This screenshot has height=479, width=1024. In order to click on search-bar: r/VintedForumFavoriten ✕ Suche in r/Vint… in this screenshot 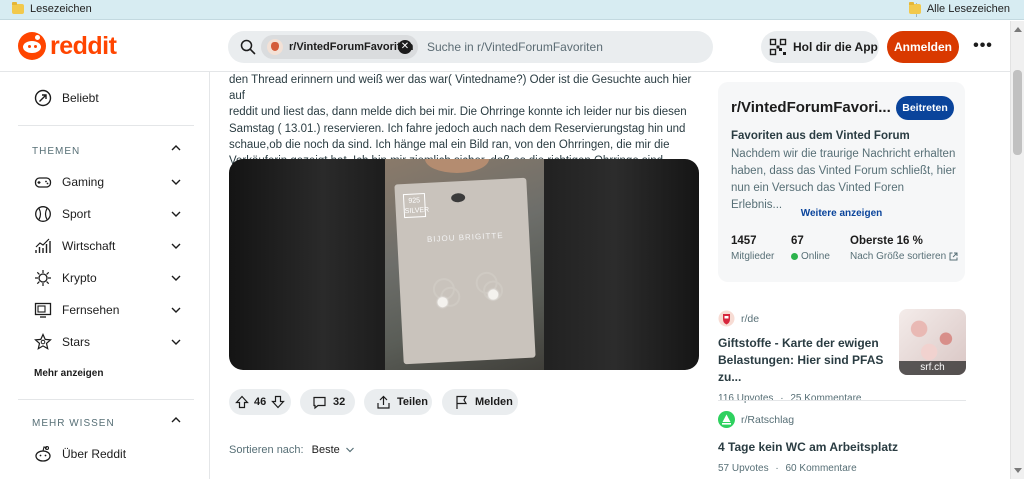, I will do `click(470, 47)`.